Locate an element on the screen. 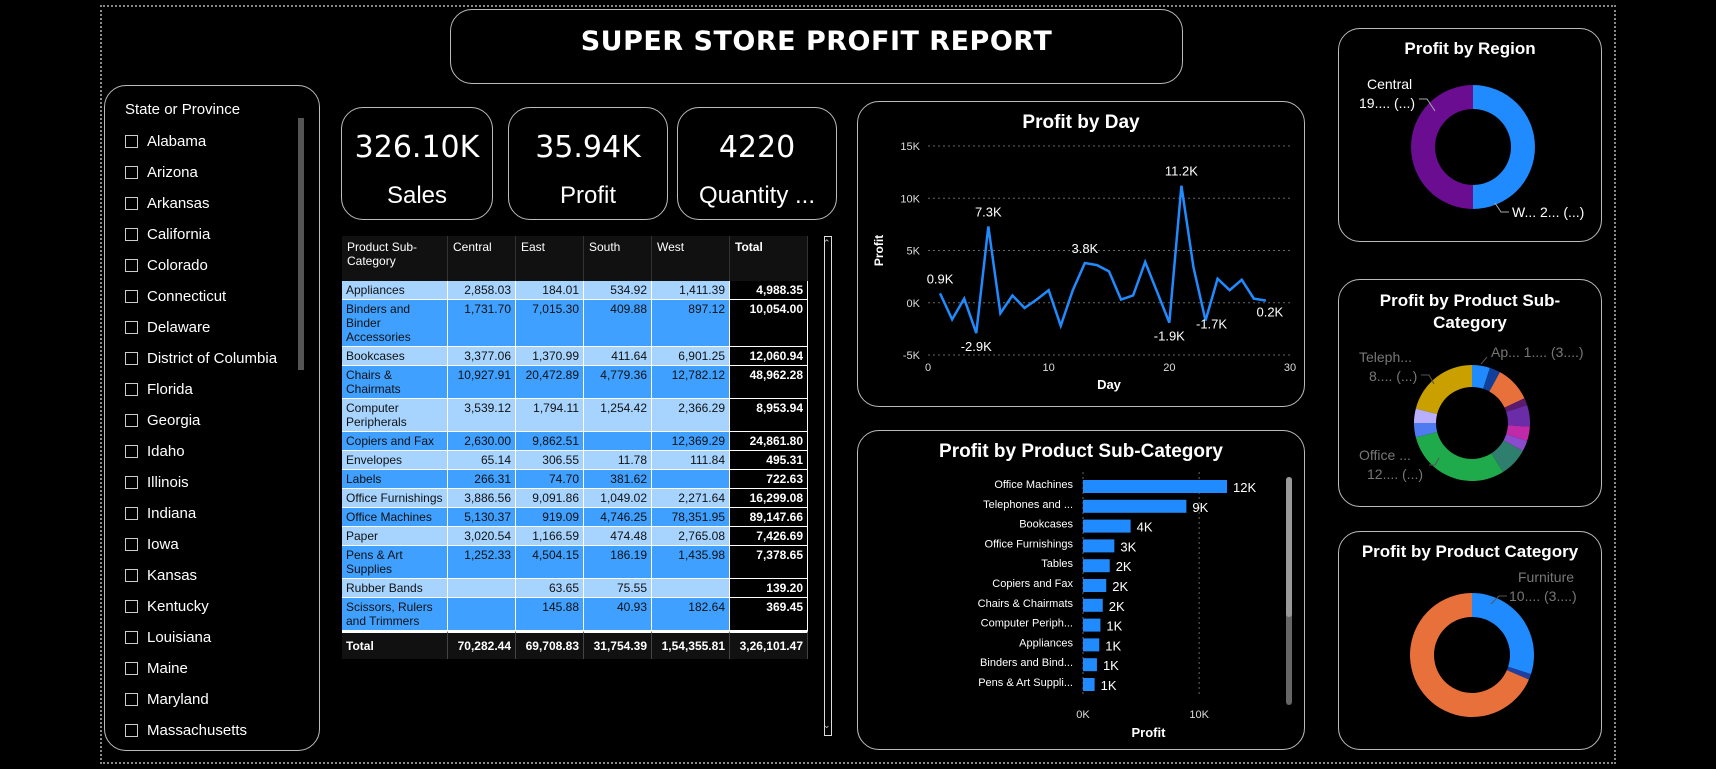 Image resolution: width=1716 pixels, height=769 pixels. table-row: Rubber Bands 63.65 75.55 139.20 is located at coordinates (575, 588).